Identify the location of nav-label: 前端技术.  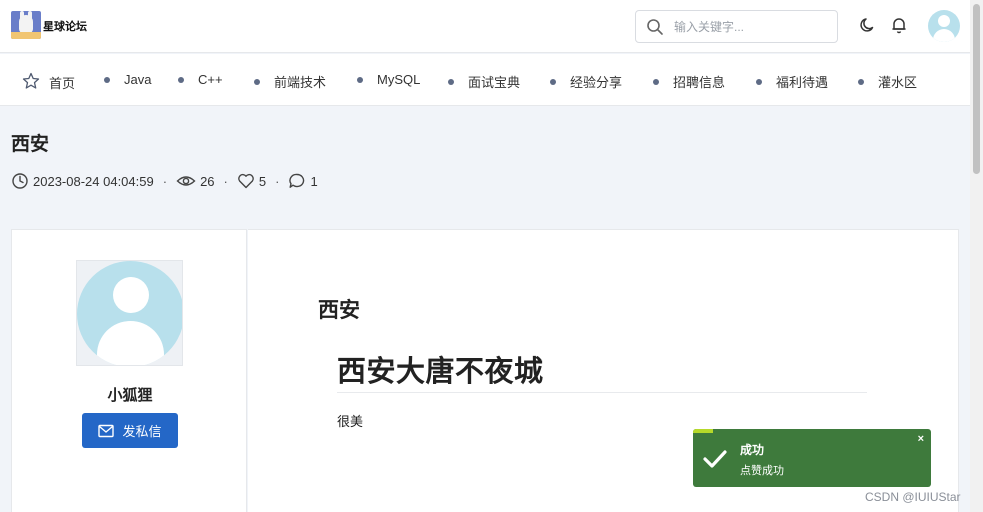
(300, 82).